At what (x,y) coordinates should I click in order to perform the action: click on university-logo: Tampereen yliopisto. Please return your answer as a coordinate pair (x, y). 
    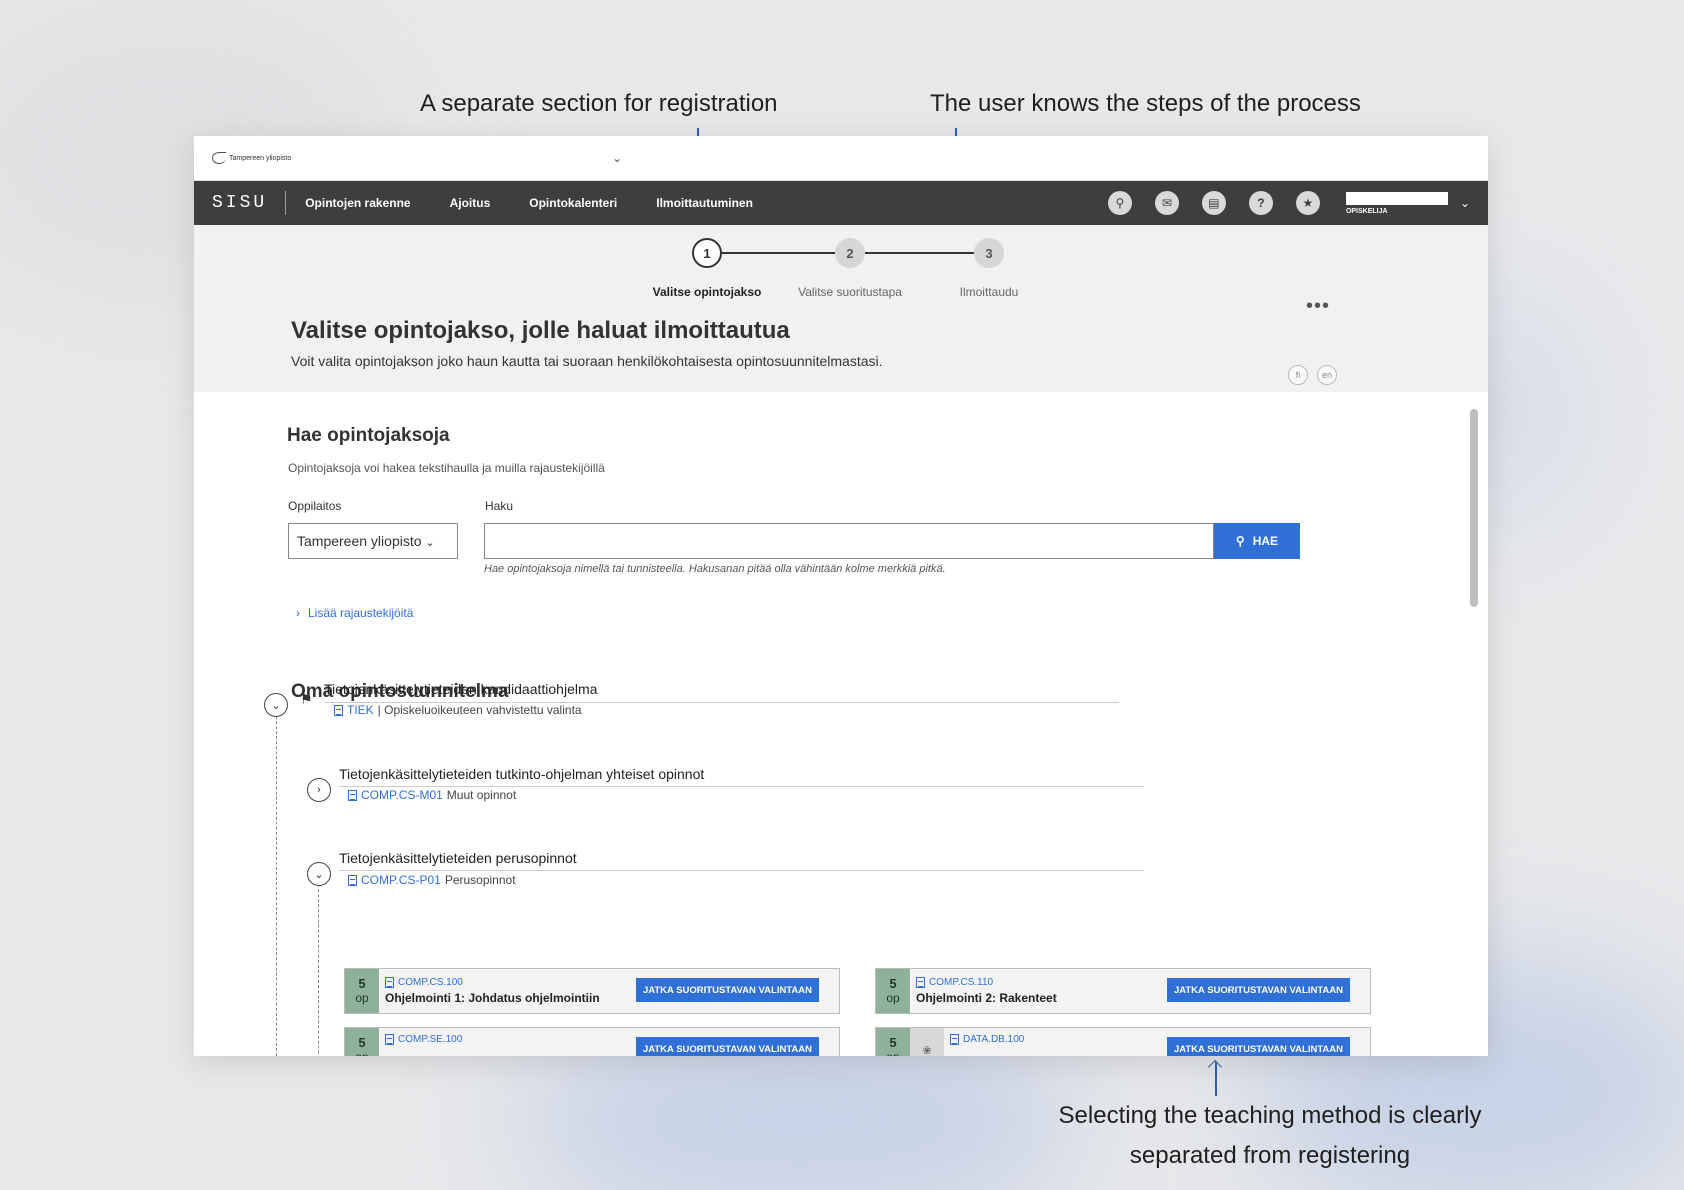
    Looking at the image, I should click on (312, 158).